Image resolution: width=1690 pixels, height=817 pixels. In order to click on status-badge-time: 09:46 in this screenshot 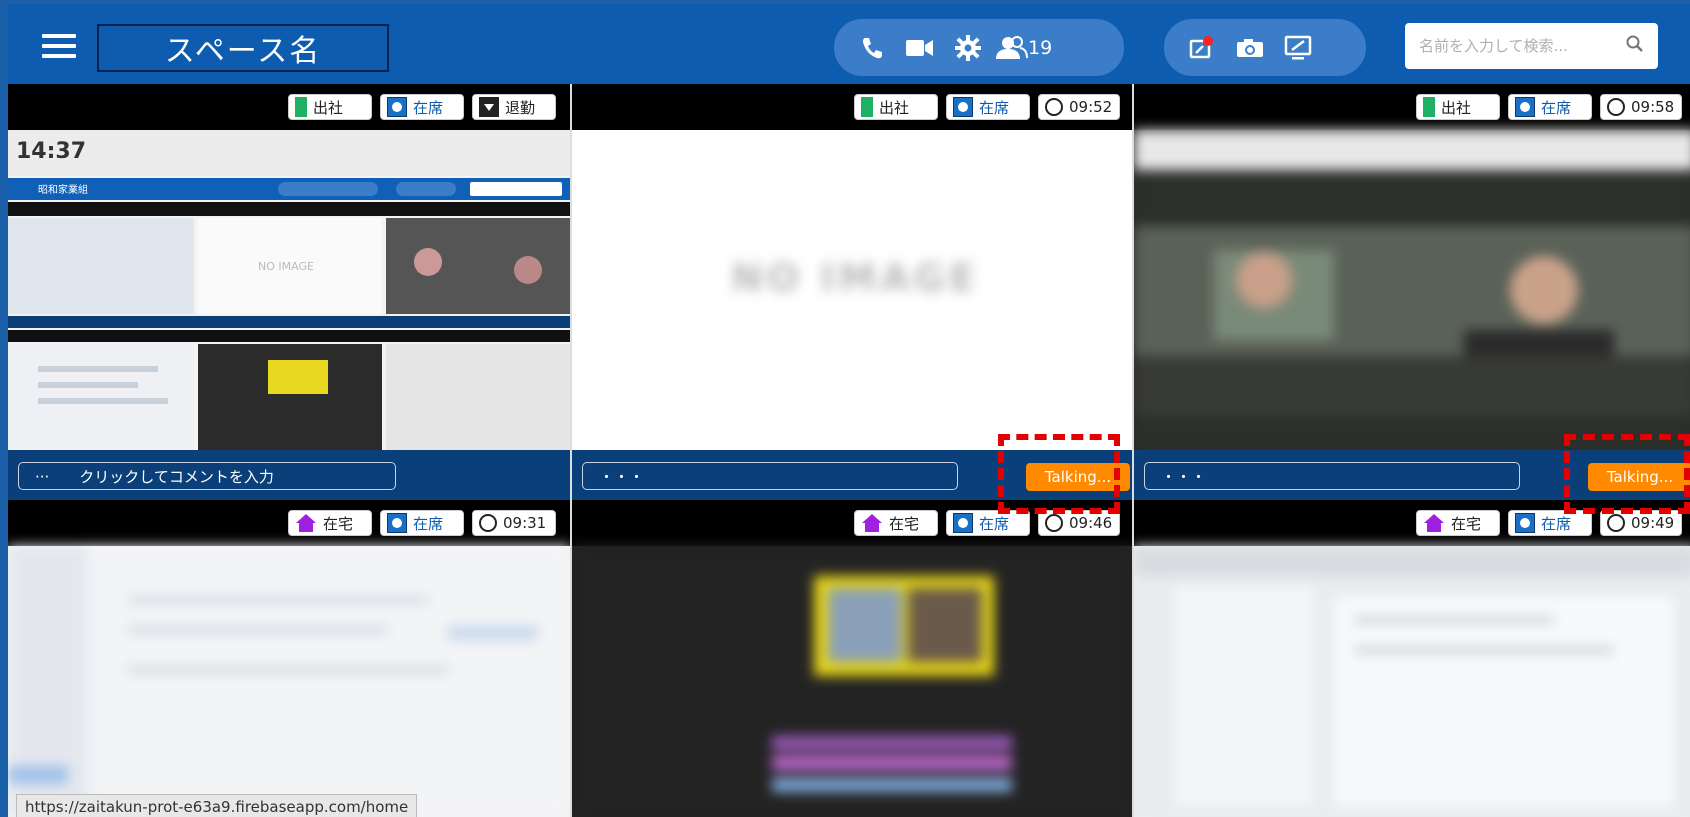, I will do `click(1079, 523)`.